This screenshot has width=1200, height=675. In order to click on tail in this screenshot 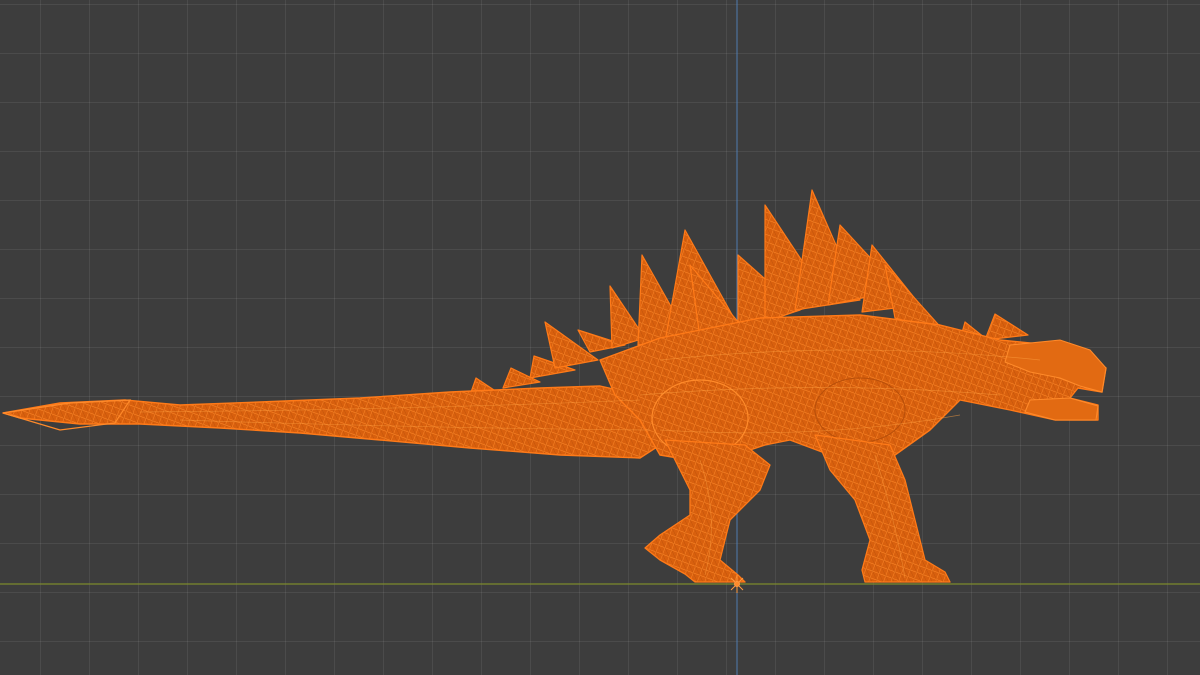, I will do `click(331, 422)`.